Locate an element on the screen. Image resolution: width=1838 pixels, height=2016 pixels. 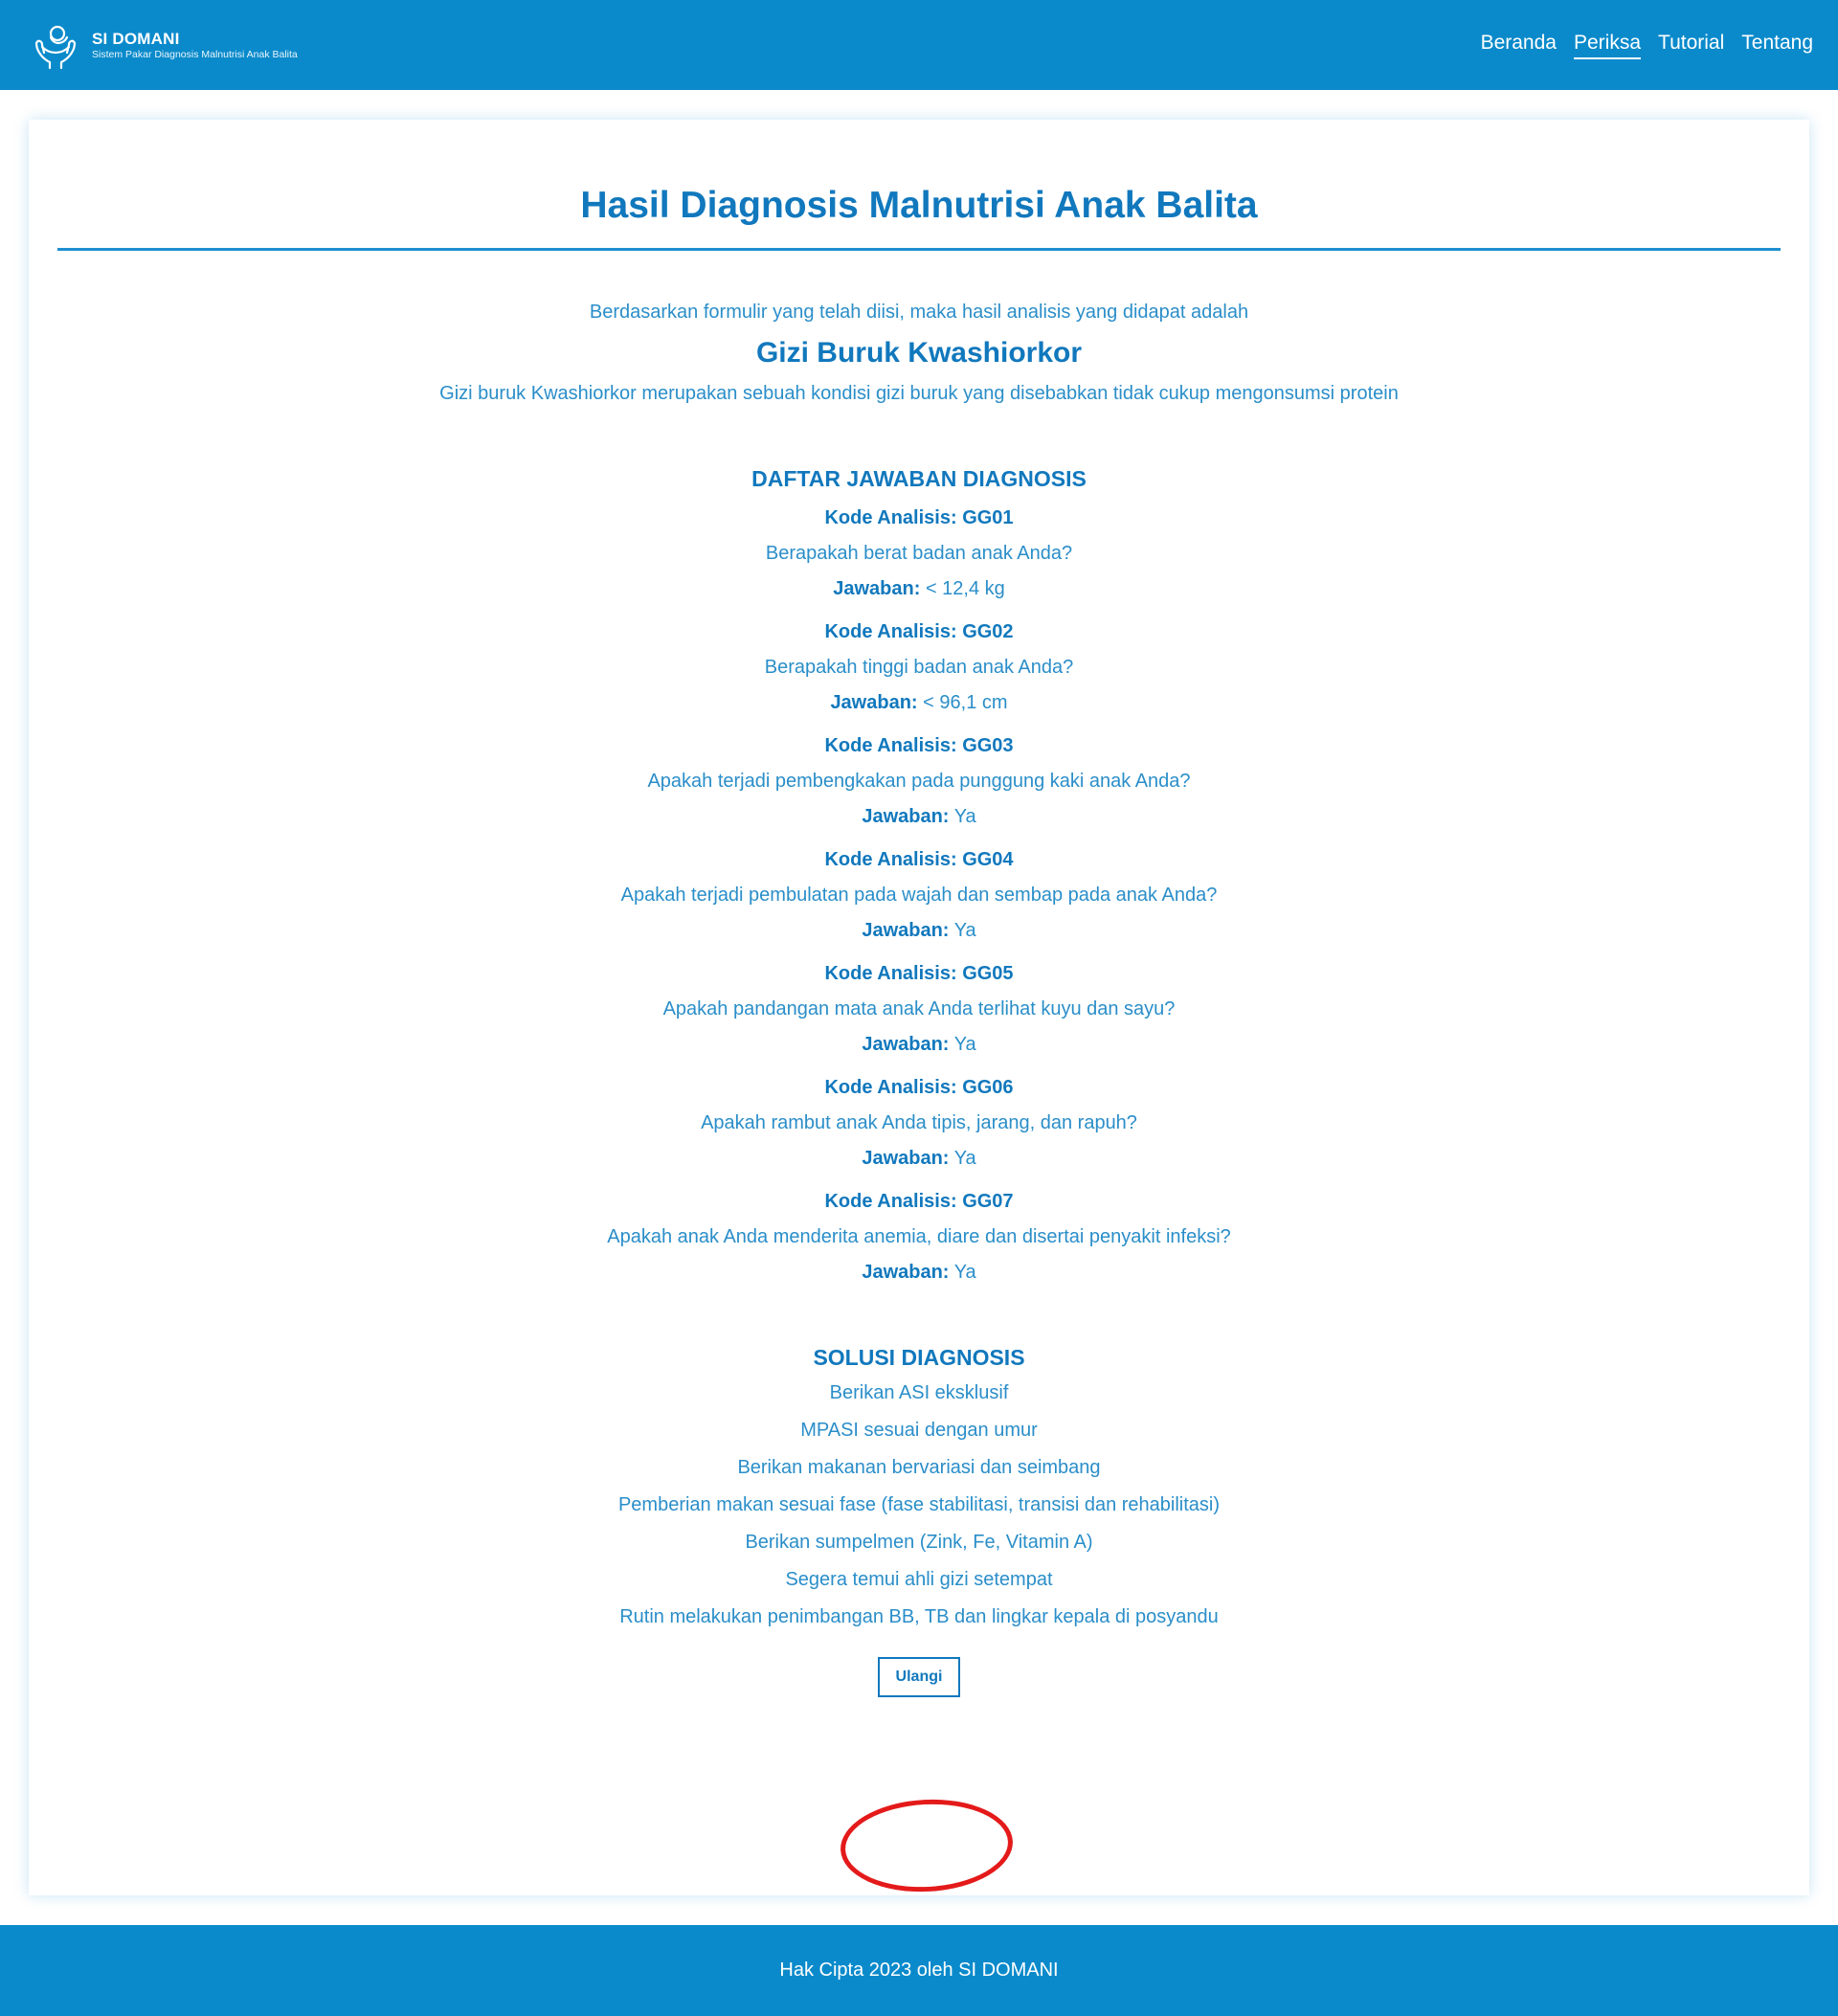
analysis-code-value: GG06 is located at coordinates (988, 1087).